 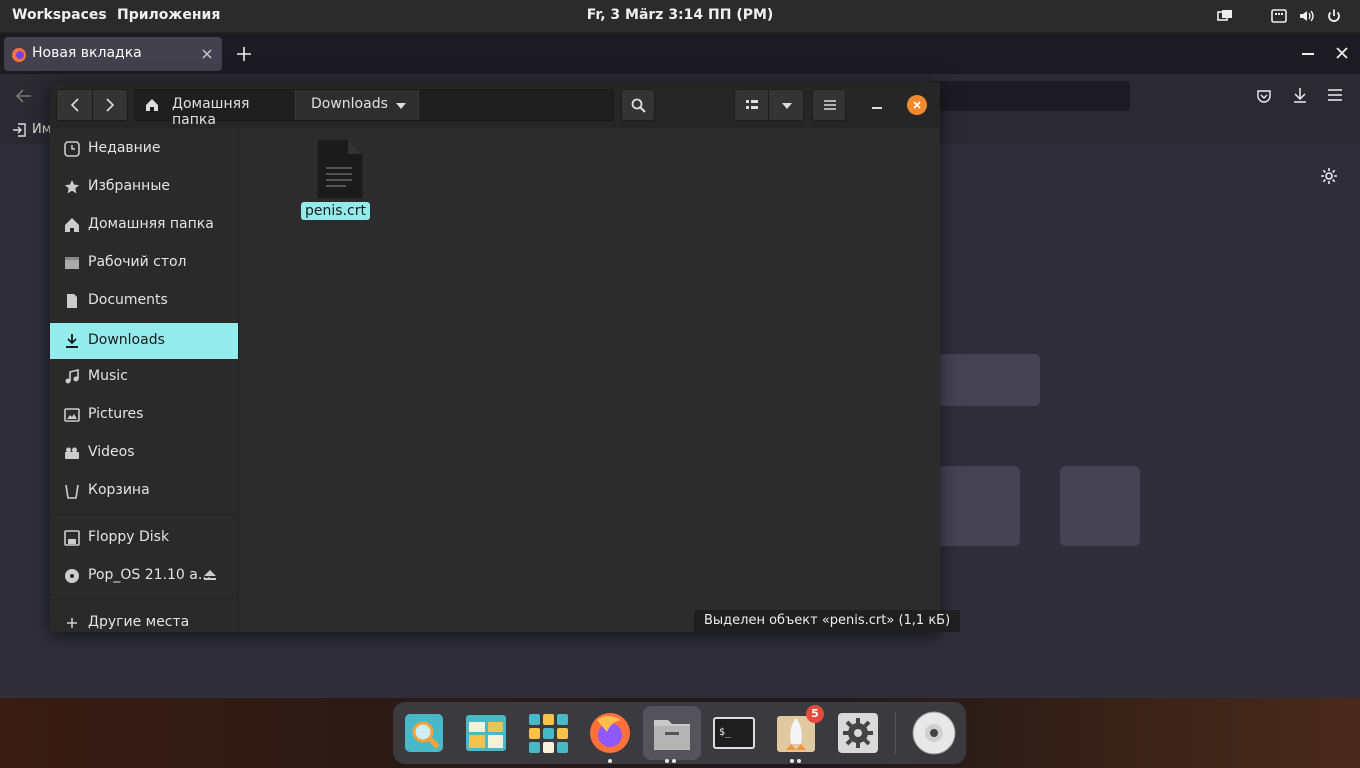 I want to click on dock-files-app, so click(x=486, y=733).